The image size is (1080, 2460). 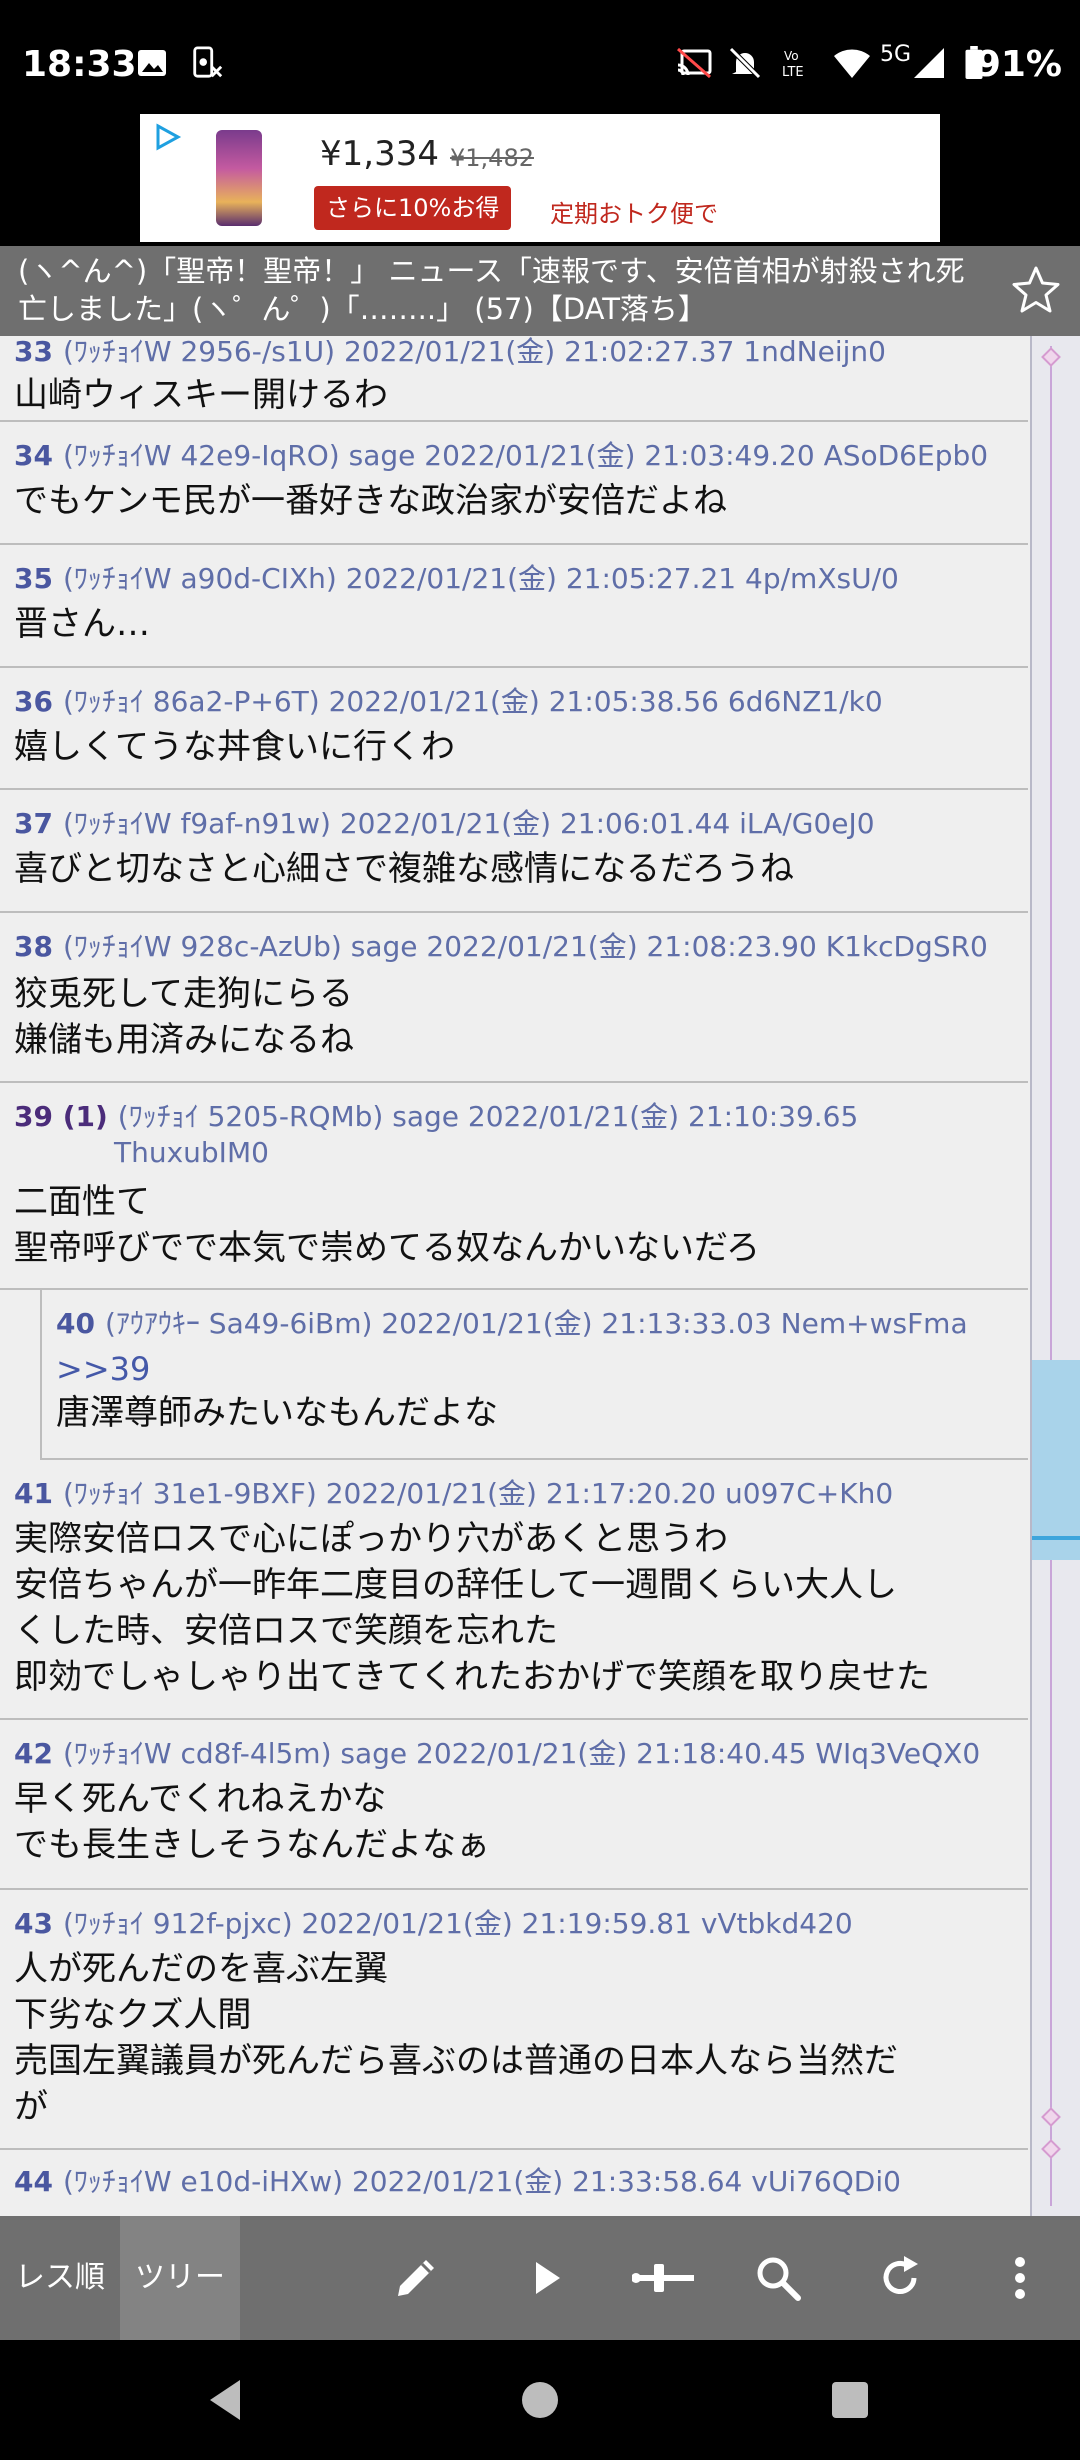 What do you see at coordinates (208, 62) in the screenshot?
I see `screenshot-icon` at bounding box center [208, 62].